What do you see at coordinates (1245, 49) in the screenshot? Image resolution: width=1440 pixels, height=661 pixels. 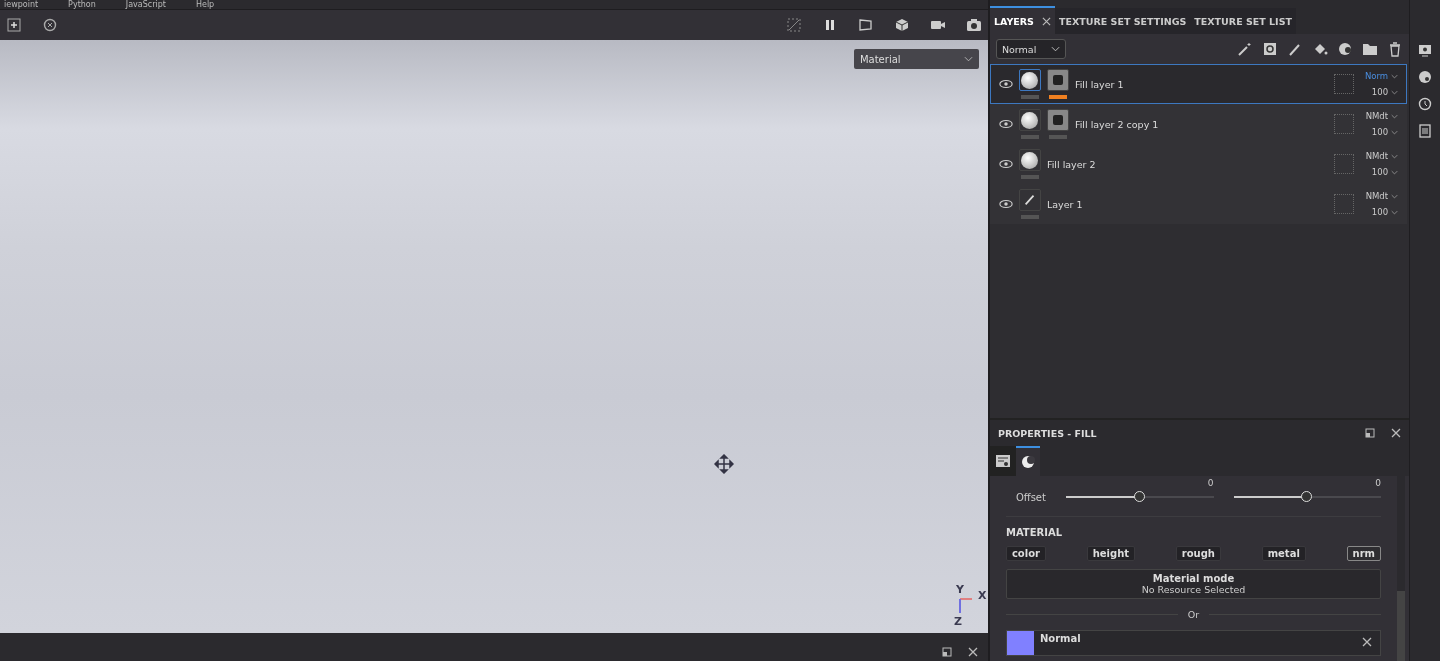 I see `magic-wand-icon` at bounding box center [1245, 49].